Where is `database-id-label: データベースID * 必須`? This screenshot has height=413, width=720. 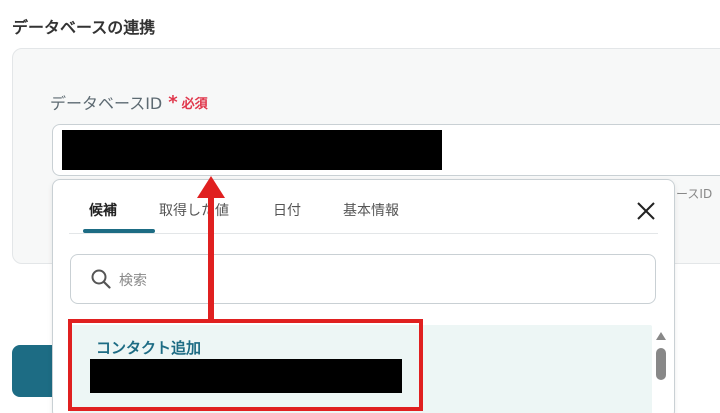
database-id-label: データベースID * 必須 is located at coordinates (129, 102).